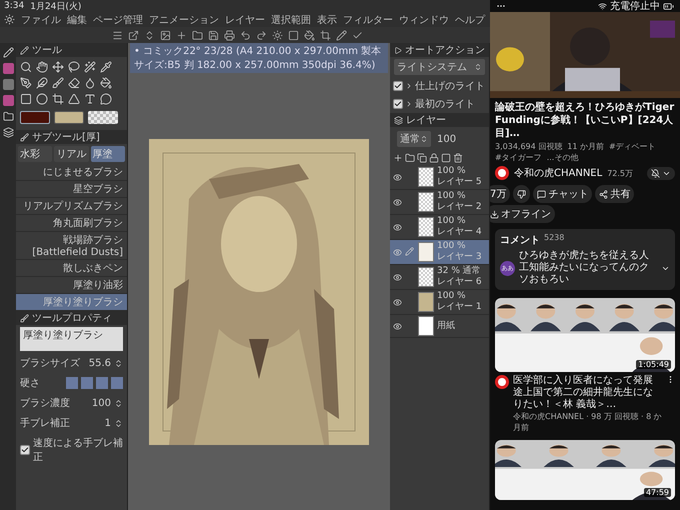 The width and height of the screenshot is (680, 510). Describe the element at coordinates (614, 194) in the screenshot. I see `share-button: 共有` at that location.